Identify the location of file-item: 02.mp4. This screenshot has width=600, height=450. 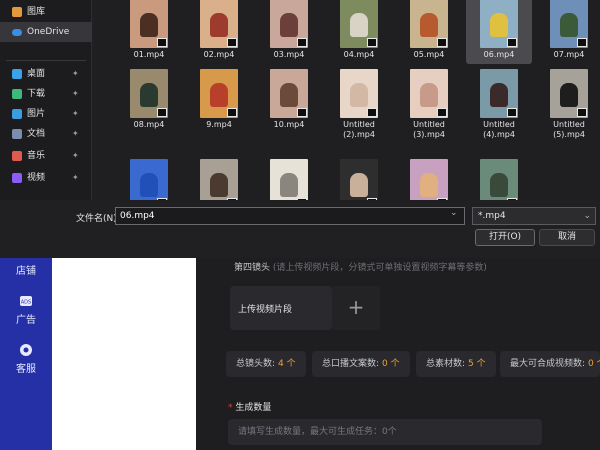
(219, 32).